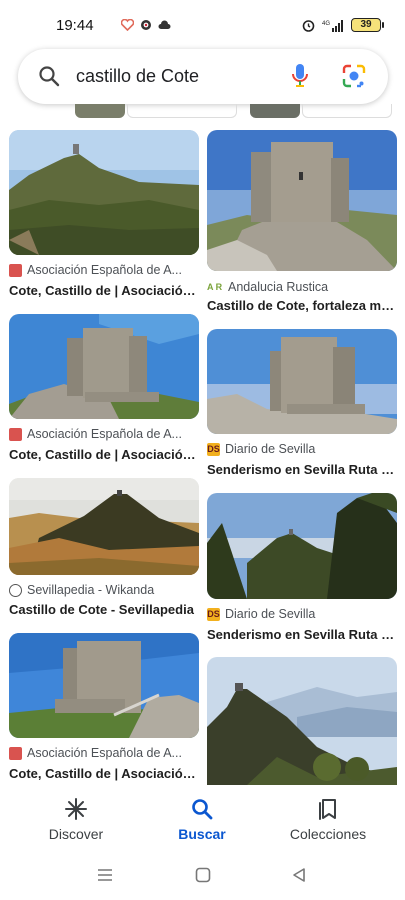 The height and width of the screenshot is (900, 405). Describe the element at coordinates (104, 609) in the screenshot. I see `result-title: Castillo de Cote - Sevillapedia` at that location.